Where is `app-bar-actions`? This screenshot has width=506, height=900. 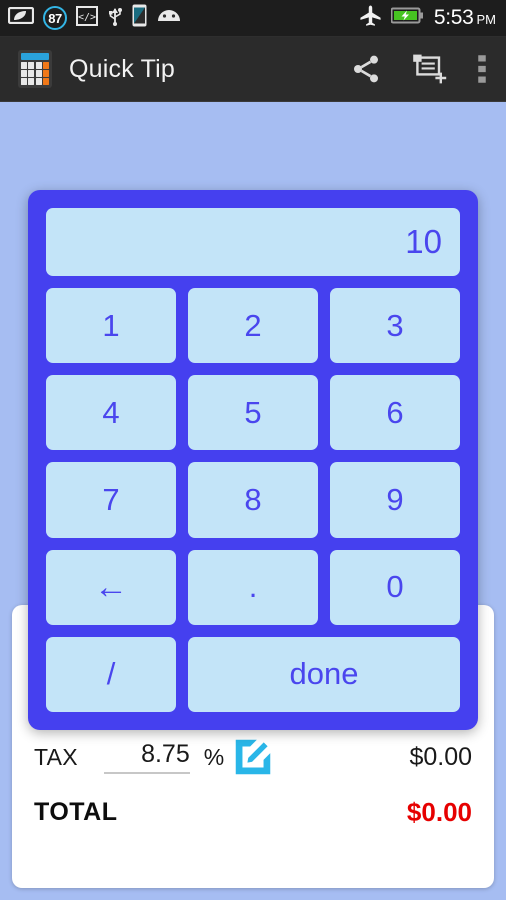 app-bar-actions is located at coordinates (418, 69).